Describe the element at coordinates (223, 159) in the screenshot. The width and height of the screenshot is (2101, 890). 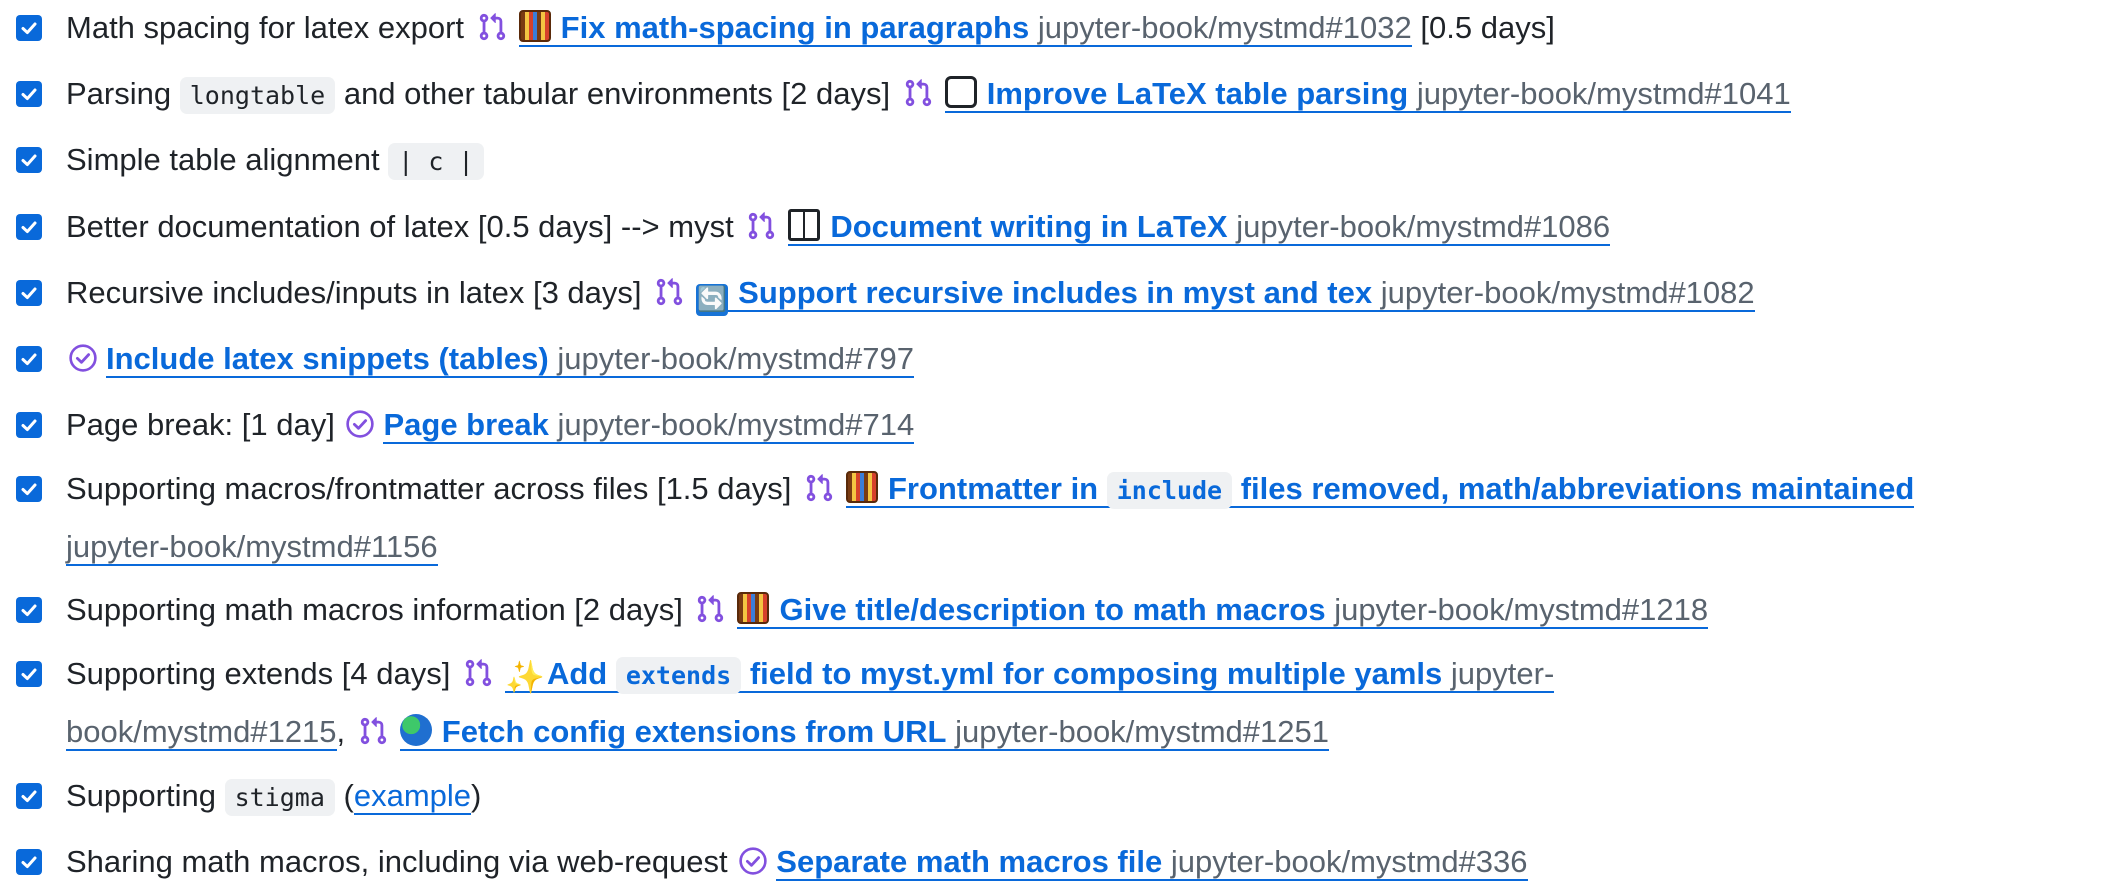
I see `task-text: Simple table alignment` at that location.